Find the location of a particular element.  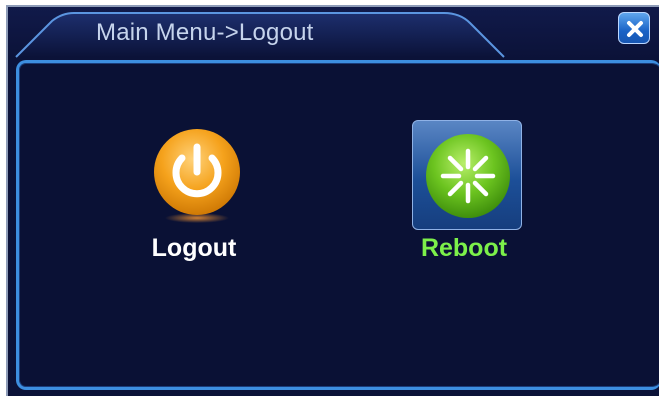

reboot-icon is located at coordinates (468, 176).